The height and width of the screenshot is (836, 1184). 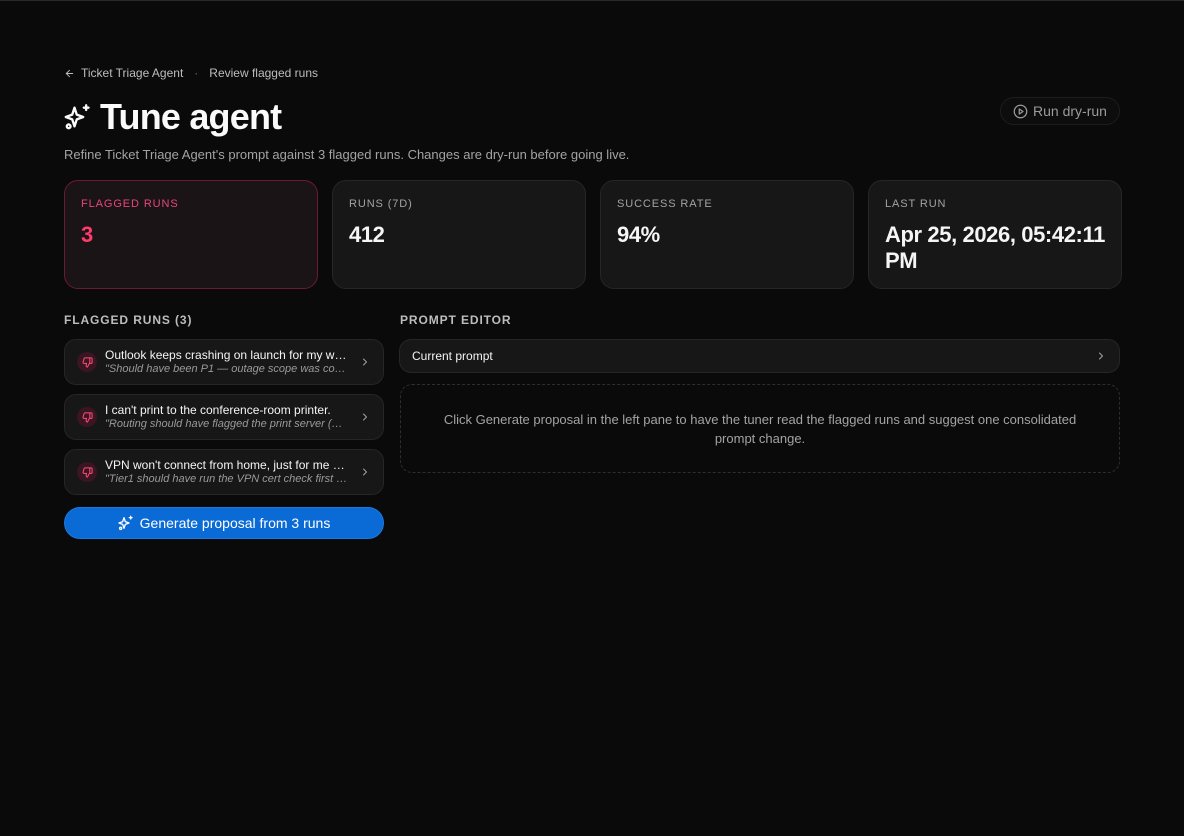 I want to click on page-header: Tune agent, so click(x=173, y=117).